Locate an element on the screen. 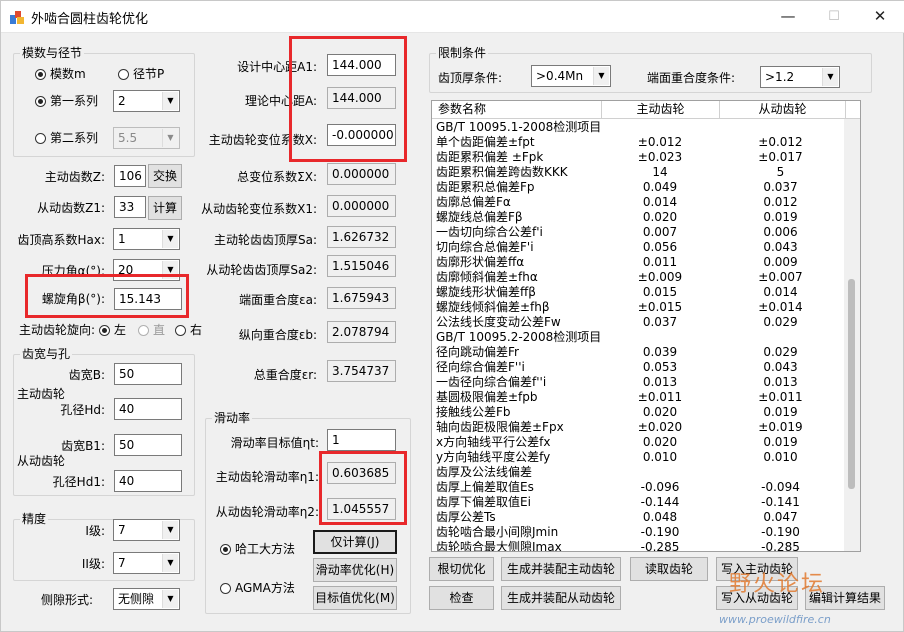 This screenshot has height=632, width=904. param-name-cell: 齿距累积偏差 ±Fpk is located at coordinates (490, 157).